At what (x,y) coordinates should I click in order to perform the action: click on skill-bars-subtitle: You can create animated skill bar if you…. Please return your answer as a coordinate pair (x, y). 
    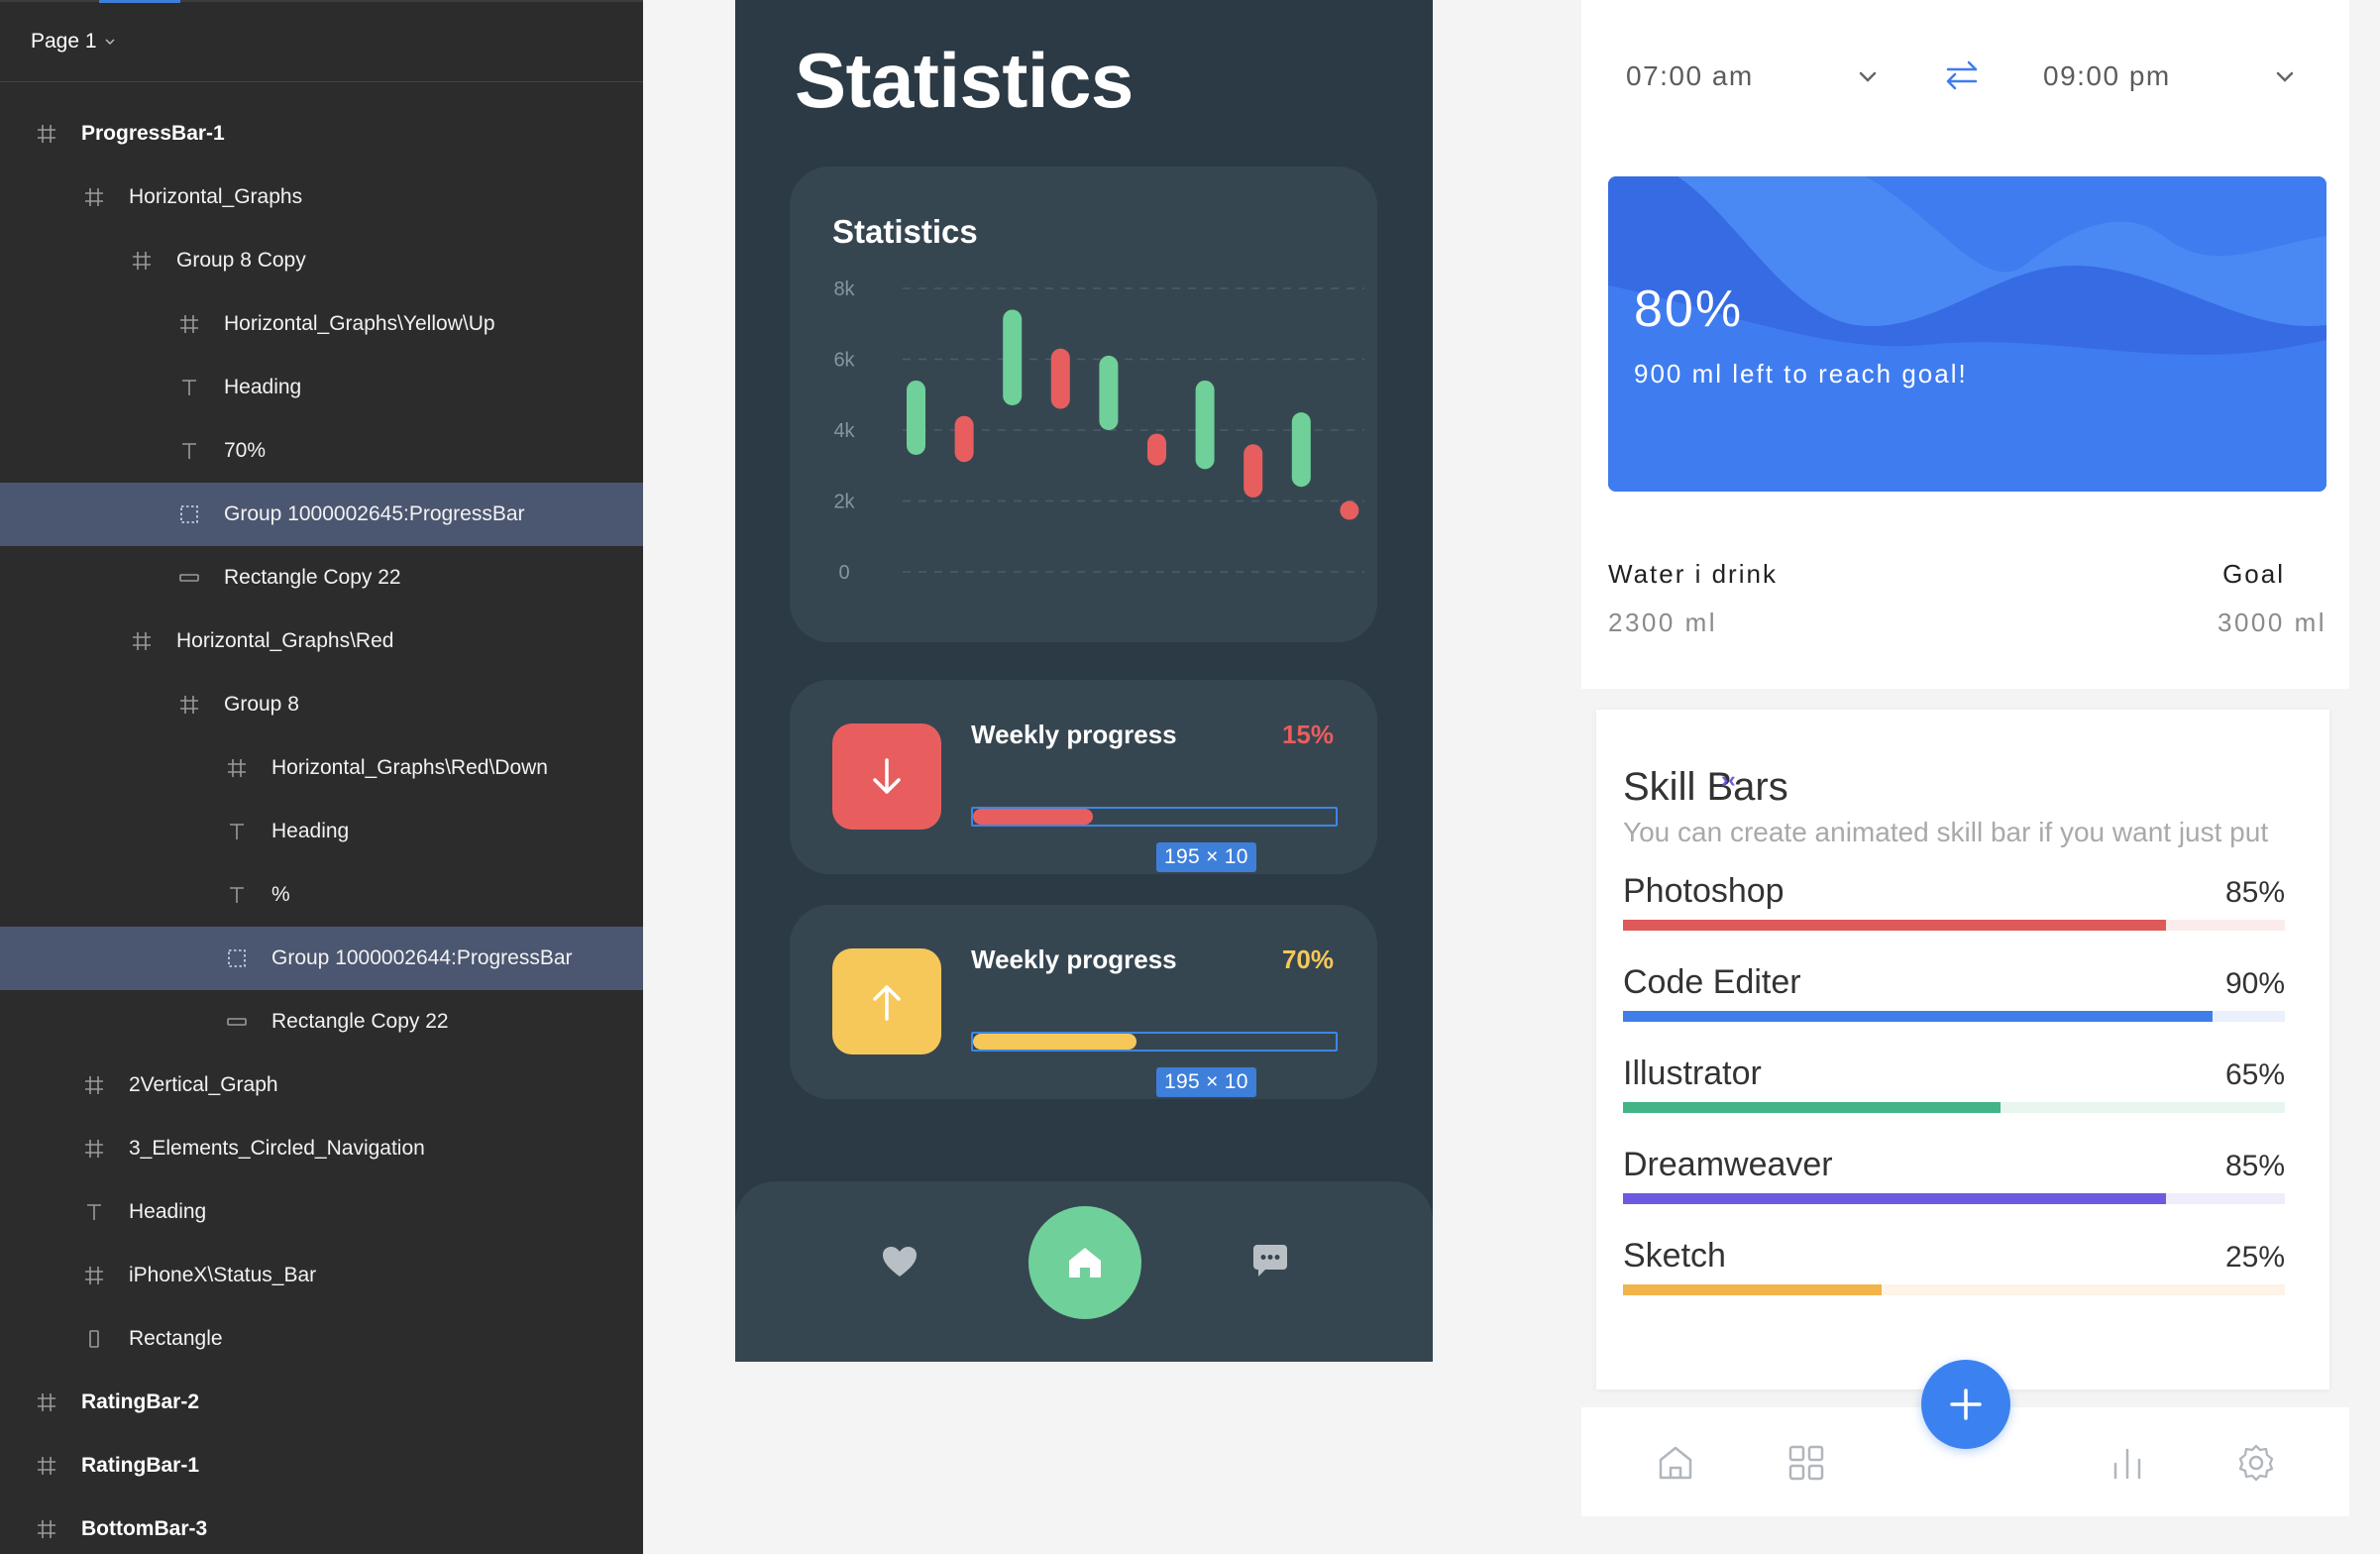
    Looking at the image, I should click on (1946, 832).